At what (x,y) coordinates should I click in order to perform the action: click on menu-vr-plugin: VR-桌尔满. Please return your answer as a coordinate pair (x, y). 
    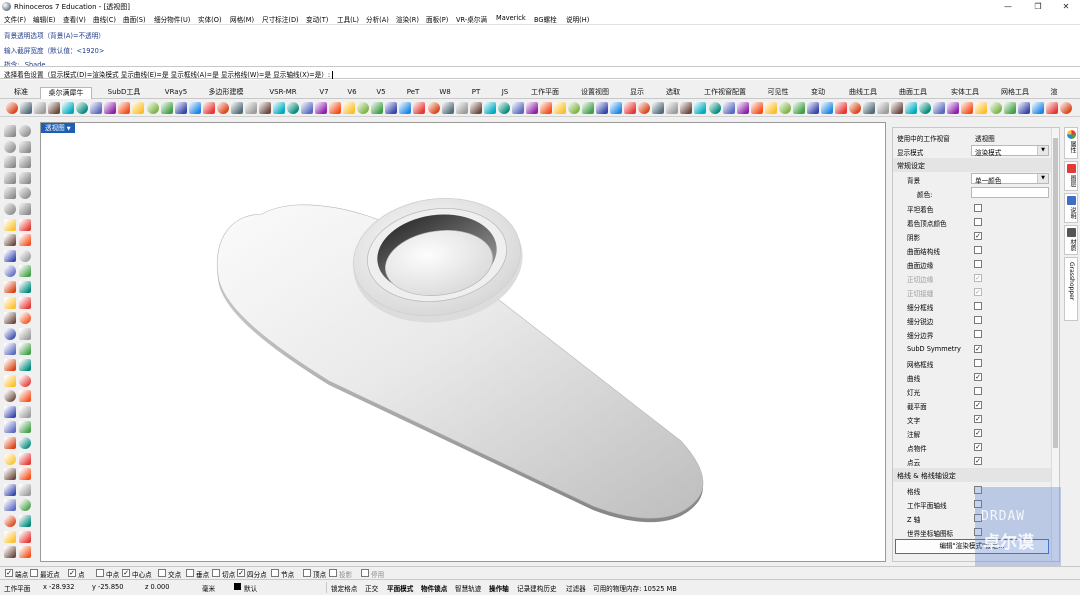
    Looking at the image, I should click on (471, 19).